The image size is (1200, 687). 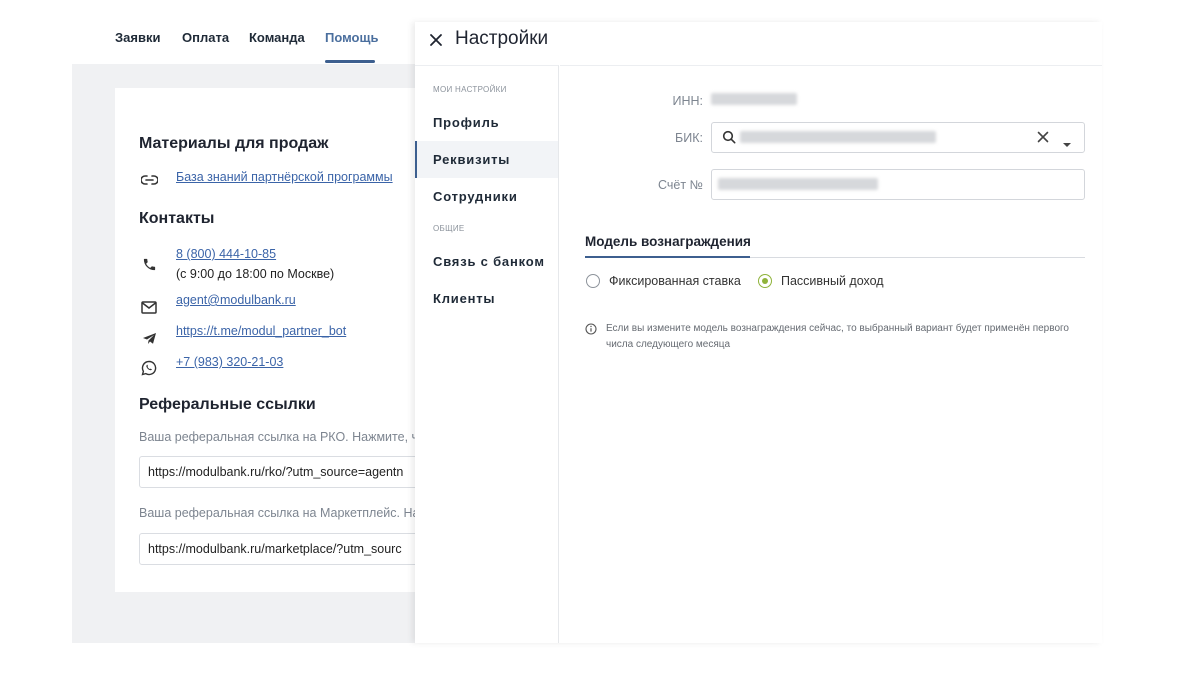 I want to click on search-icon, so click(x=729, y=139).